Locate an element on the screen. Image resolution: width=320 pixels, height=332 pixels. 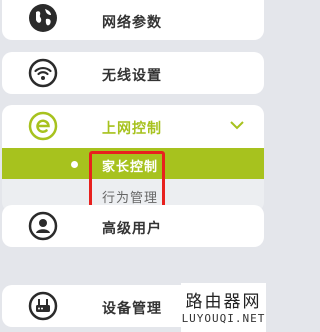
menu-item-wireless-settings: 无线设置 is located at coordinates (133, 73).